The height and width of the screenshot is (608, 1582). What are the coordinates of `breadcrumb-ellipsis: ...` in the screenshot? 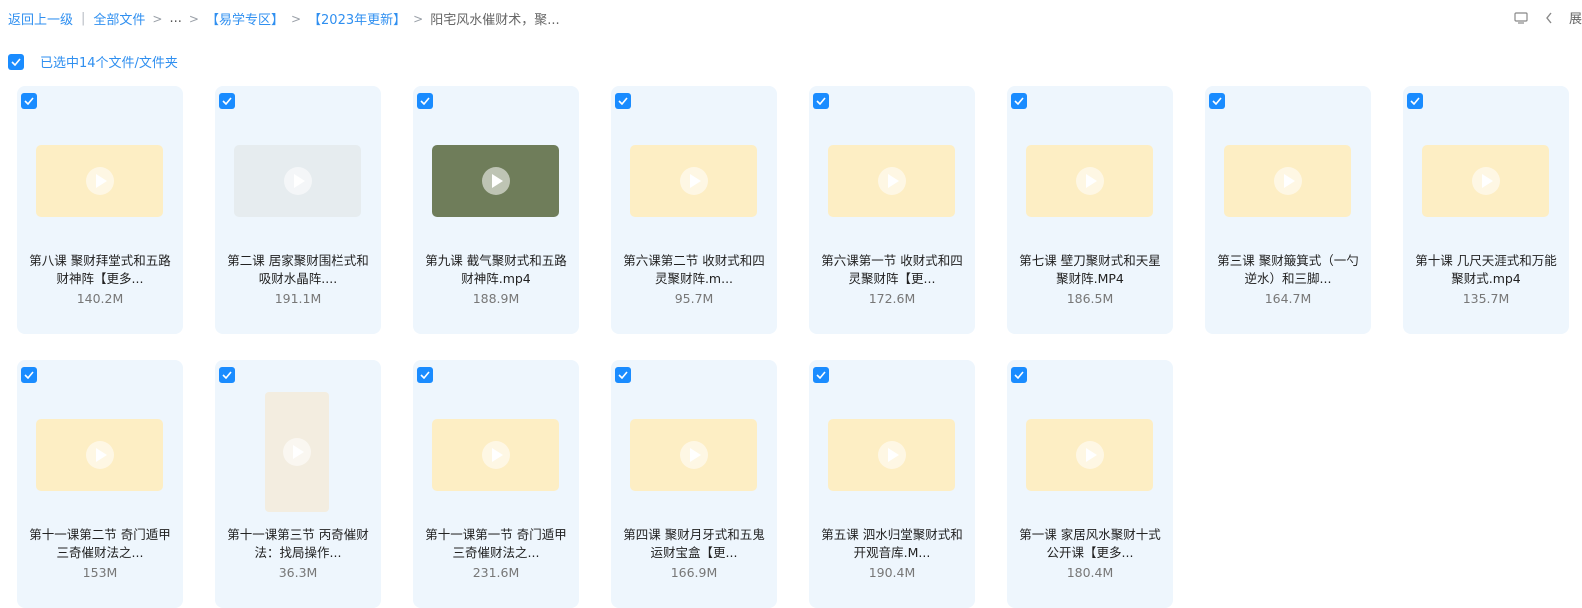 It's located at (175, 18).